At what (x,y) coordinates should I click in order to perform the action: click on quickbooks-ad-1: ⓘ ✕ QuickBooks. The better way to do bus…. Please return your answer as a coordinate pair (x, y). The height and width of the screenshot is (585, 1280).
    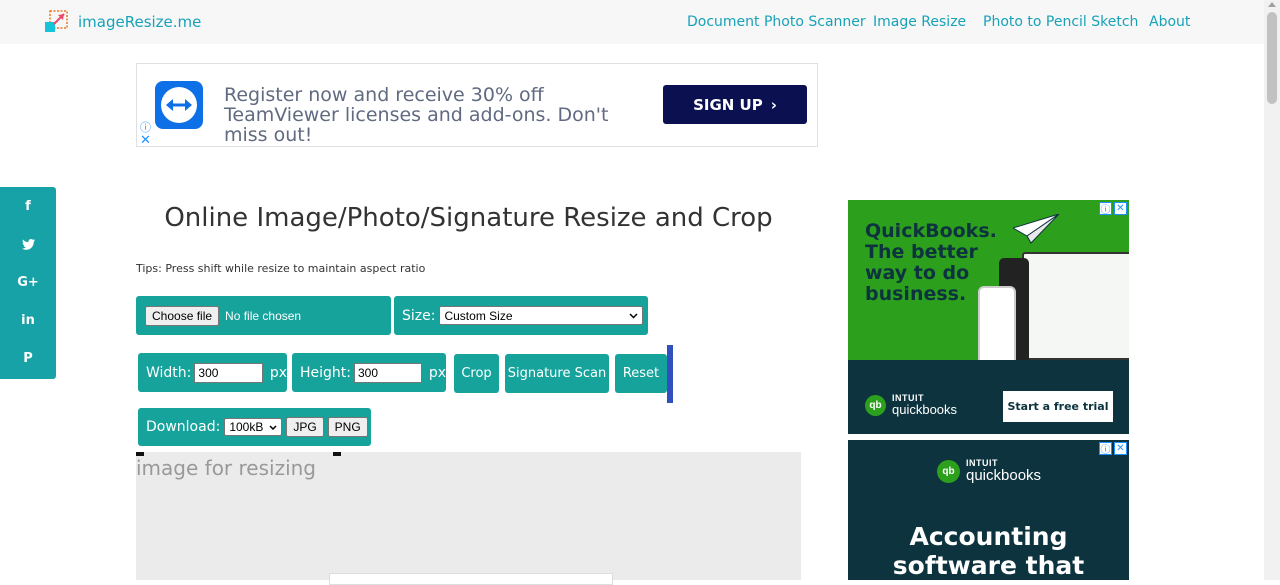
    Looking at the image, I should click on (988, 317).